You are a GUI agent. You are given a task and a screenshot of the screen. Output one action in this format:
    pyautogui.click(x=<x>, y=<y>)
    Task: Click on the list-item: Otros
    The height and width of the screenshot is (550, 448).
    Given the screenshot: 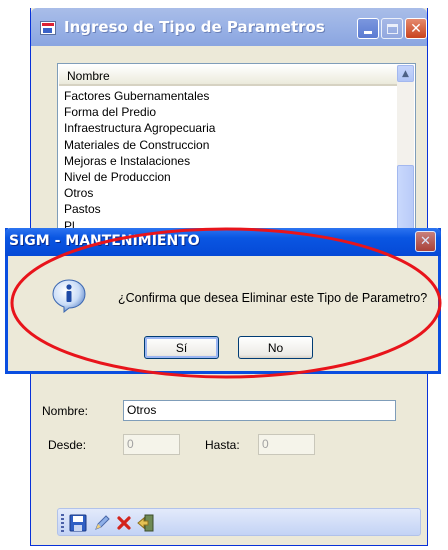 What is the action you would take?
    pyautogui.click(x=229, y=193)
    